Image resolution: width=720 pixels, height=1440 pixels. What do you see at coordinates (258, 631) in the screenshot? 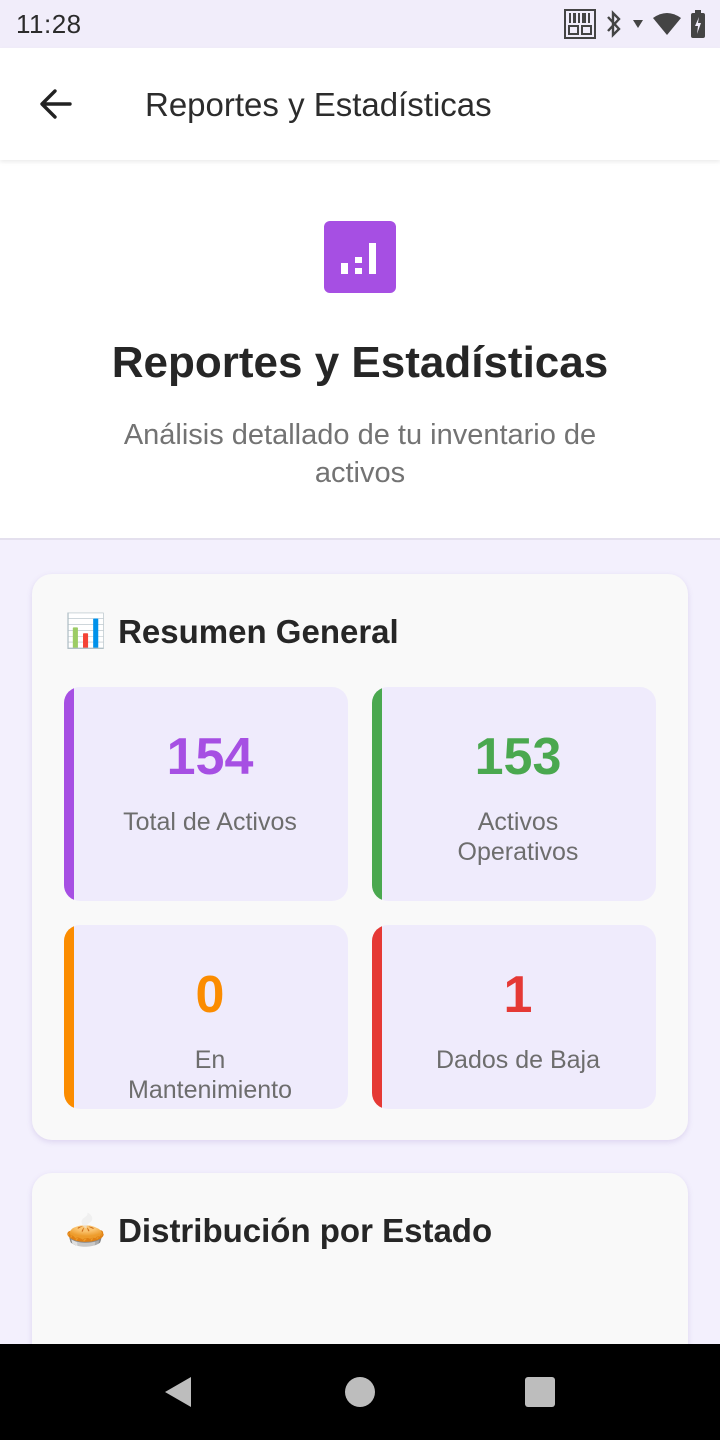
I see `summary-title: Resumen General` at bounding box center [258, 631].